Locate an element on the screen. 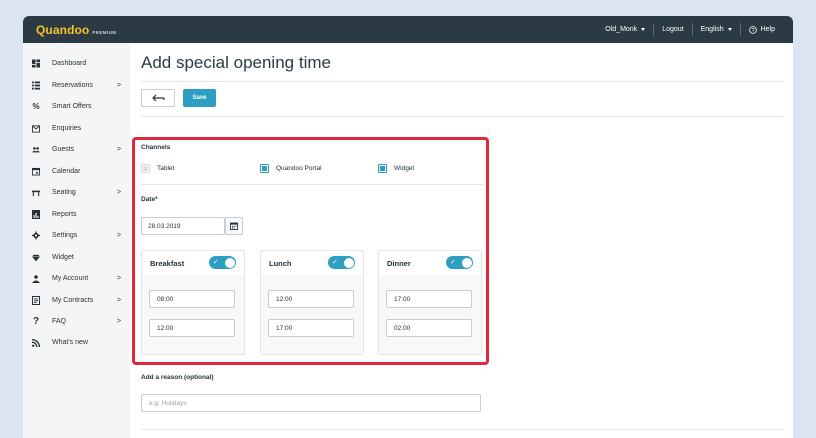 This screenshot has height=438, width=816. checkbox-widget is located at coordinates (382, 168).